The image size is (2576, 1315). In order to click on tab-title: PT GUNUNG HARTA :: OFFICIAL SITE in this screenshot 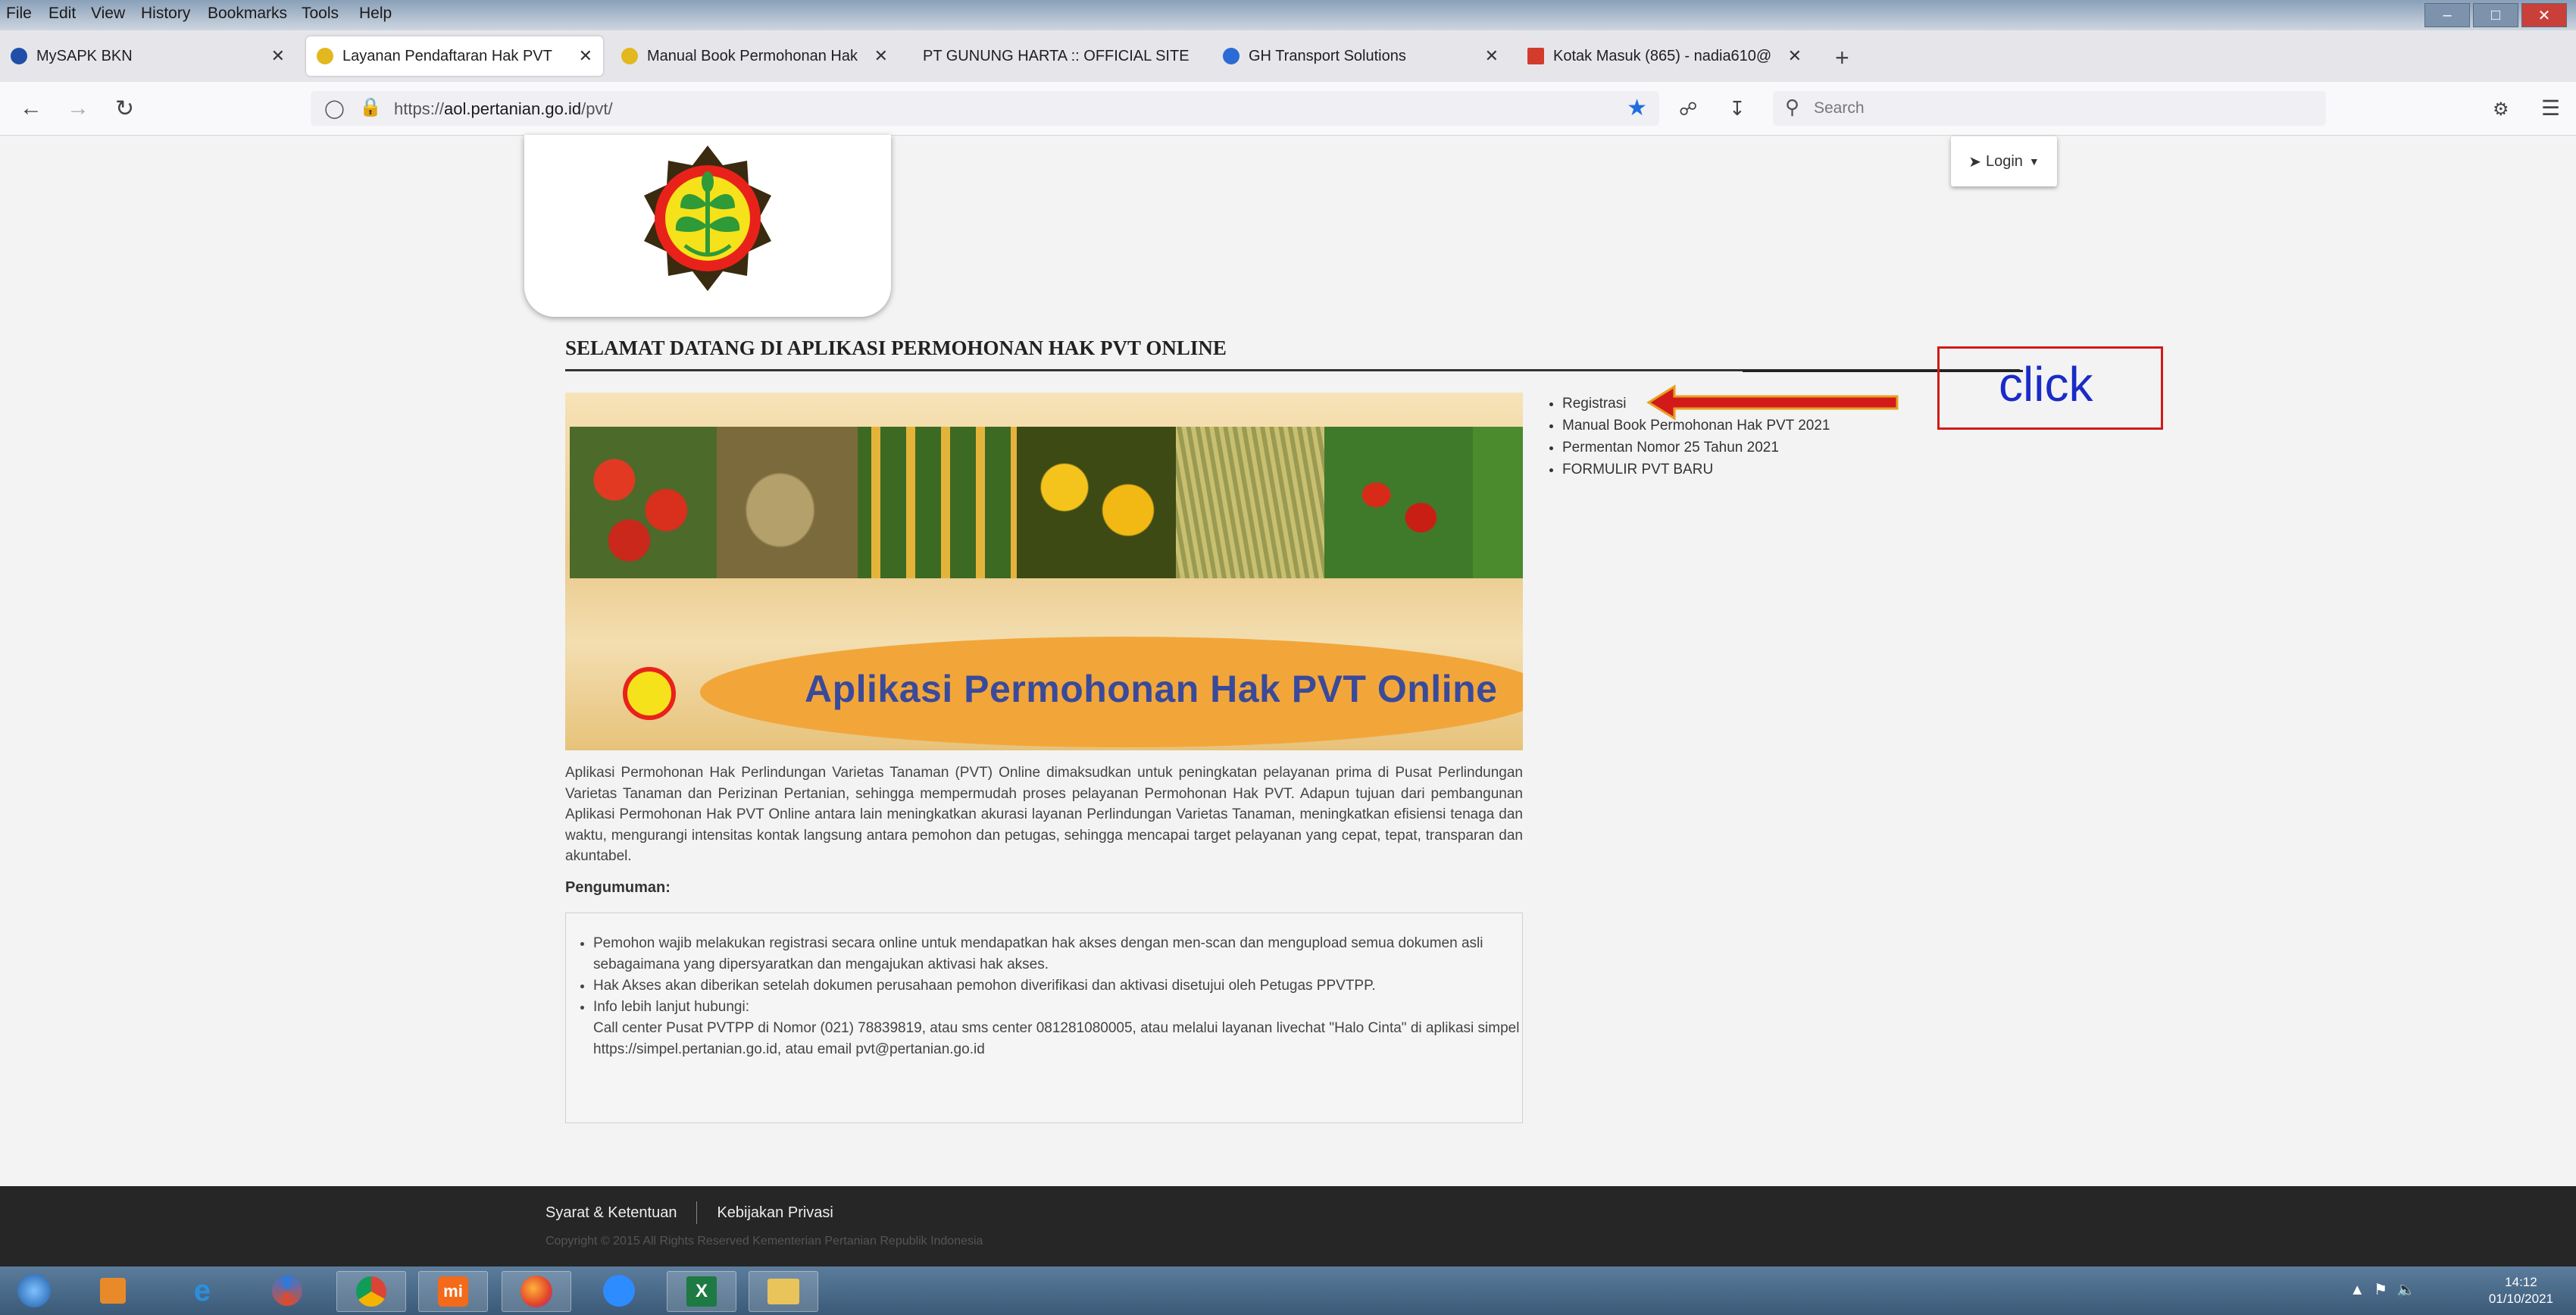, I will do `click(1056, 55)`.